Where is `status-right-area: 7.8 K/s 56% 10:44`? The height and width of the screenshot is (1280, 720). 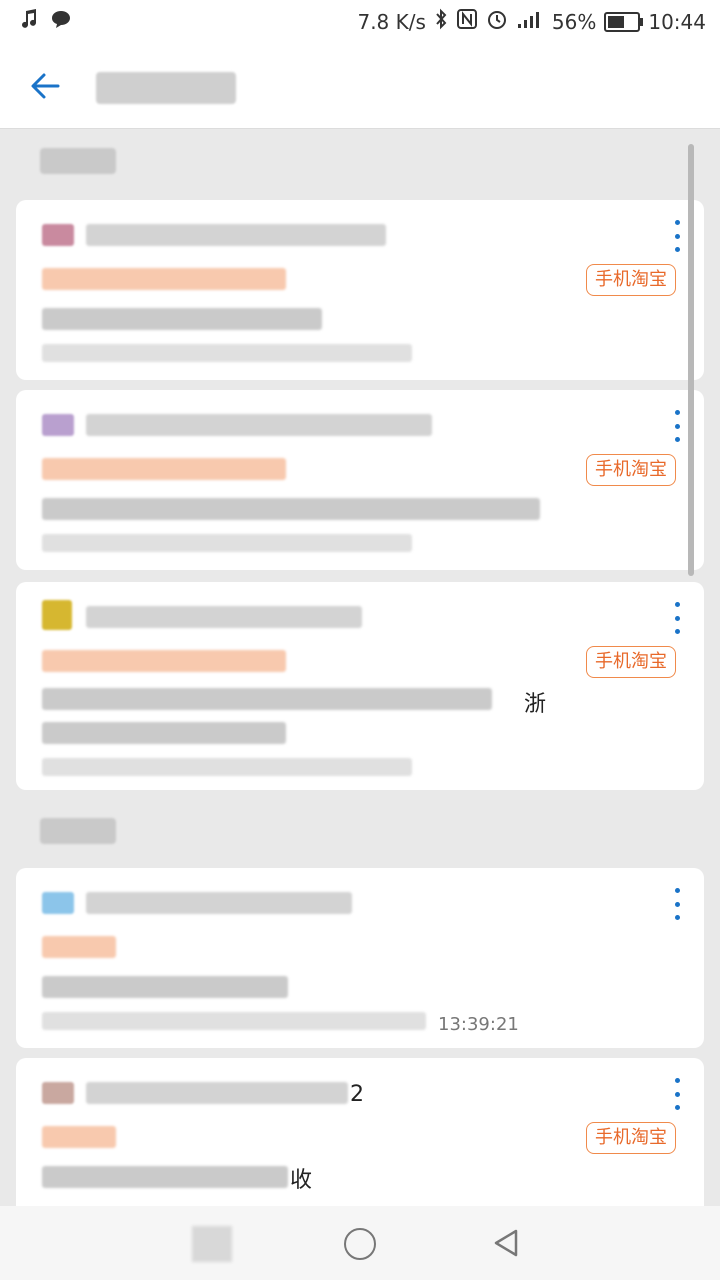
status-right-area: 7.8 K/s 56% 10:44 is located at coordinates (531, 21).